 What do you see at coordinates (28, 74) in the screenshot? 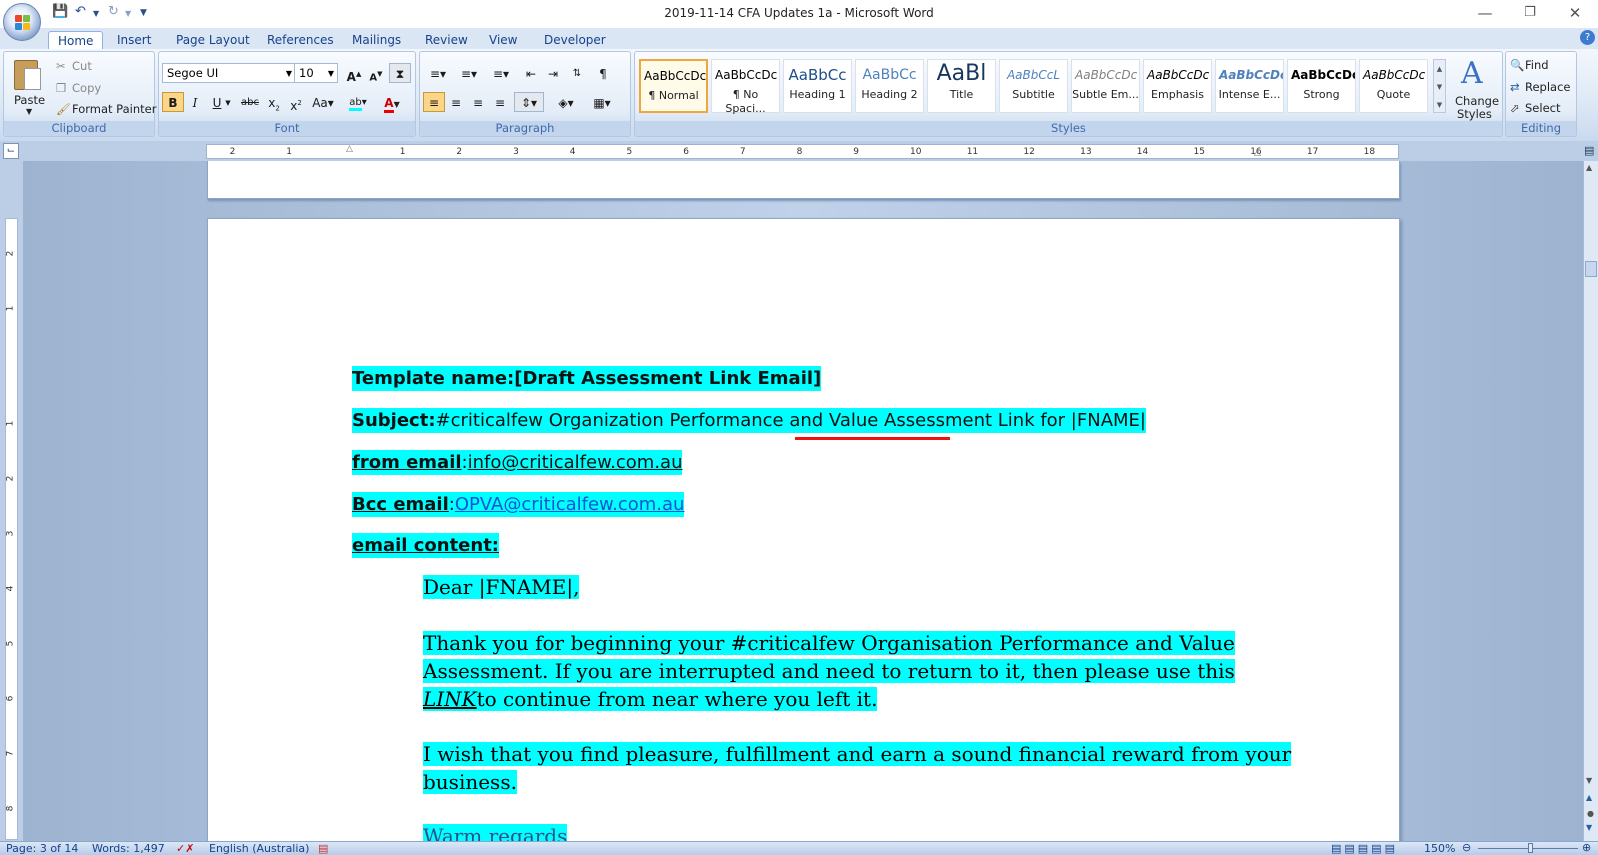
I see `paste-icon` at bounding box center [28, 74].